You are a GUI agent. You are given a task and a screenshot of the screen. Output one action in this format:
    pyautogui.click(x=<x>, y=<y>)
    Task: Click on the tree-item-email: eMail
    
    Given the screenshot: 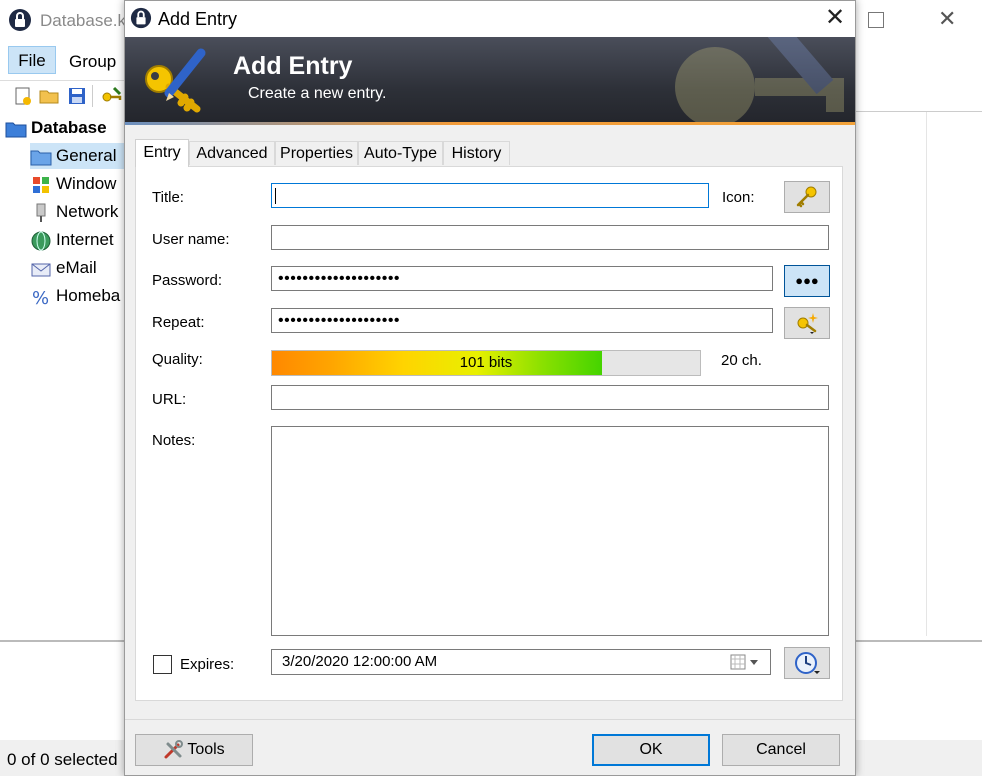 What is the action you would take?
    pyautogui.click(x=63, y=268)
    